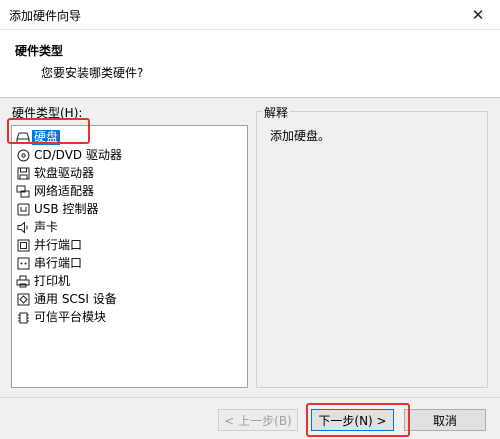 The width and height of the screenshot is (500, 439). What do you see at coordinates (23, 192) in the screenshot?
I see `network-adapter-icon` at bounding box center [23, 192].